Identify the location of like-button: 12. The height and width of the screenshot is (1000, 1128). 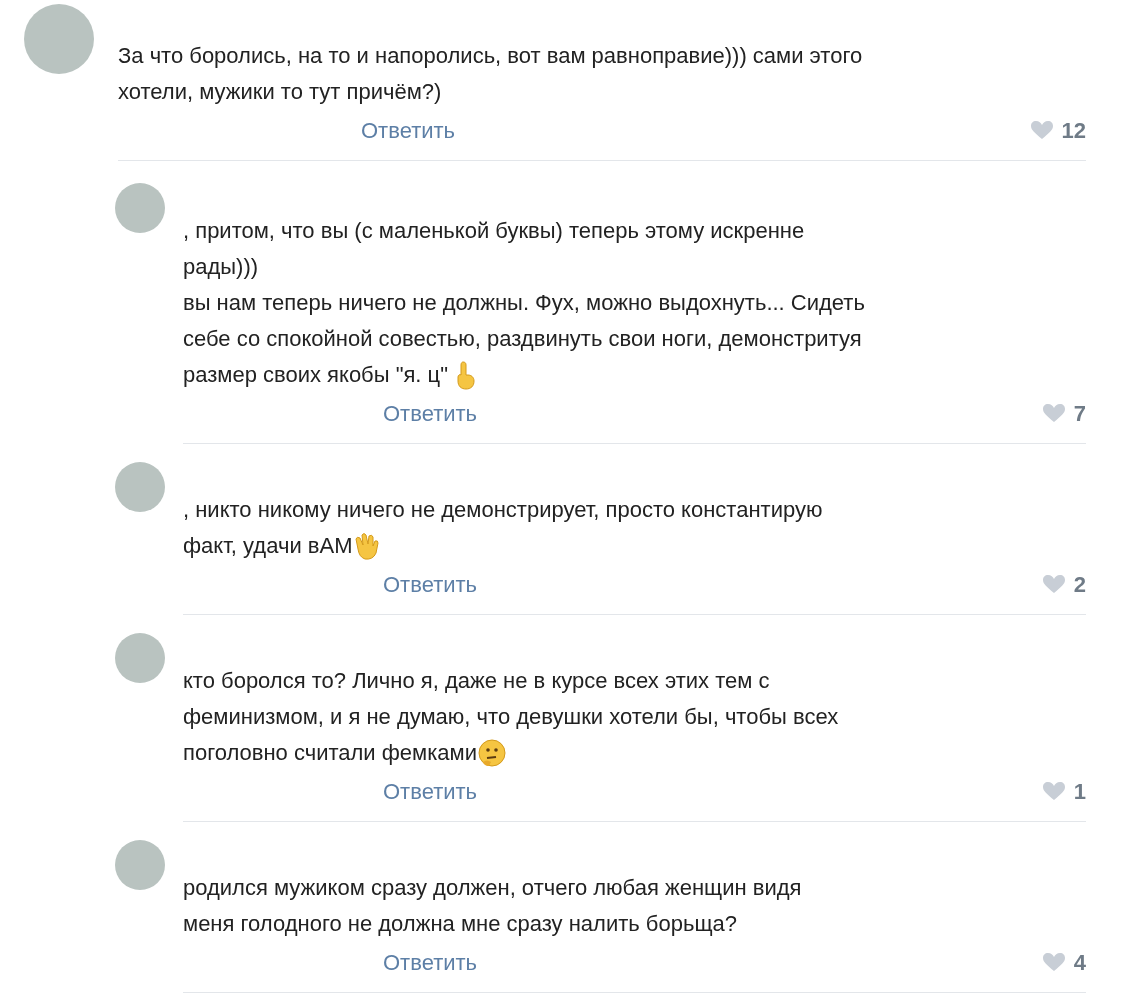
(1057, 130).